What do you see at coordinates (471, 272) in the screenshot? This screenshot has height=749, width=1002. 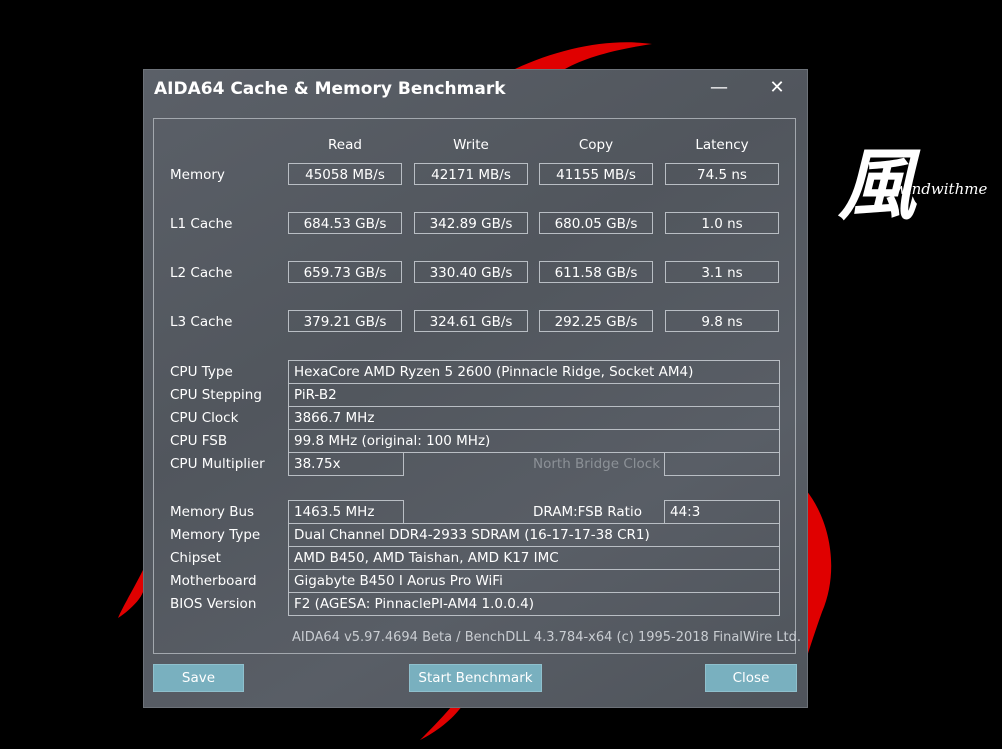 I see `l2-write: 330.40 GB/s` at bounding box center [471, 272].